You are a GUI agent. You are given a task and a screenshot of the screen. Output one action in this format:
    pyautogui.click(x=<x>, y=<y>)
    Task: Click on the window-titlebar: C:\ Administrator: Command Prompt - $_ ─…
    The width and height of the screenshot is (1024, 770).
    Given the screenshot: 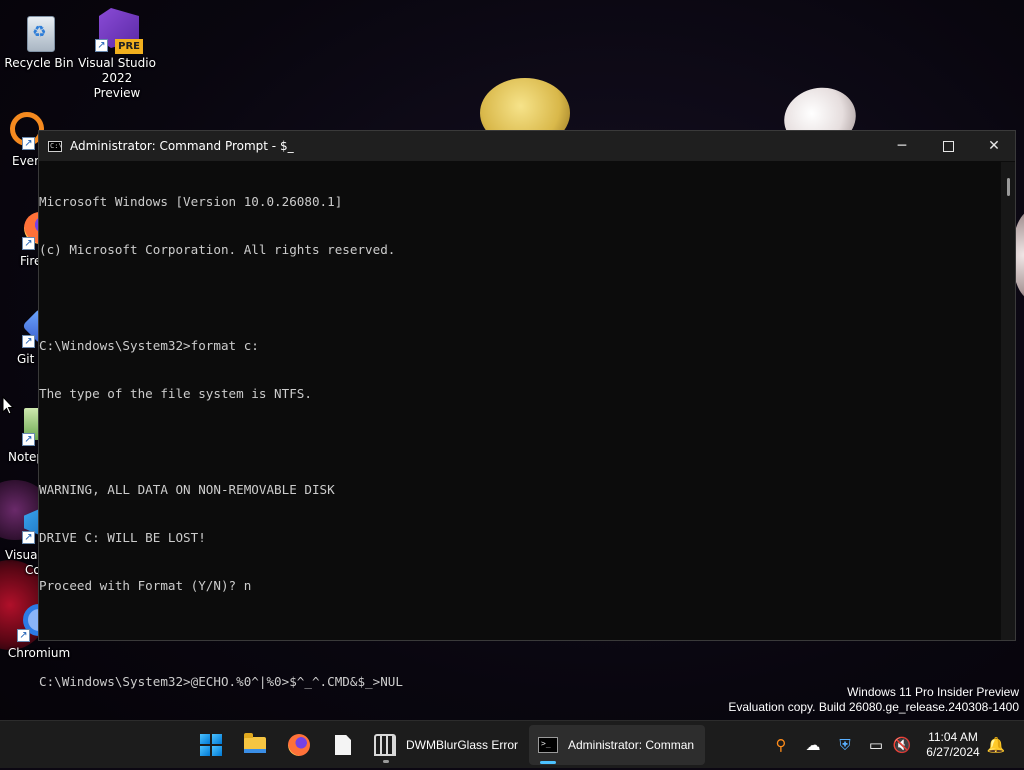 What is the action you would take?
    pyautogui.click(x=527, y=146)
    